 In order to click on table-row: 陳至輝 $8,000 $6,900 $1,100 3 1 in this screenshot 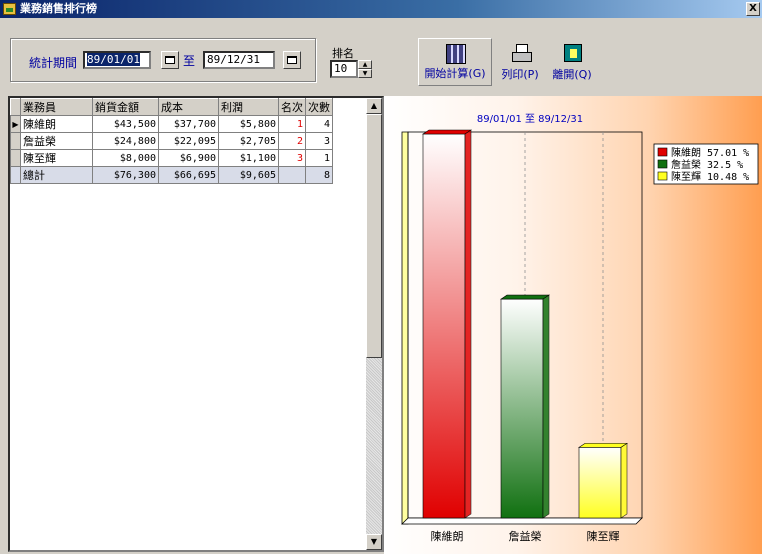, I will do `click(171, 158)`.